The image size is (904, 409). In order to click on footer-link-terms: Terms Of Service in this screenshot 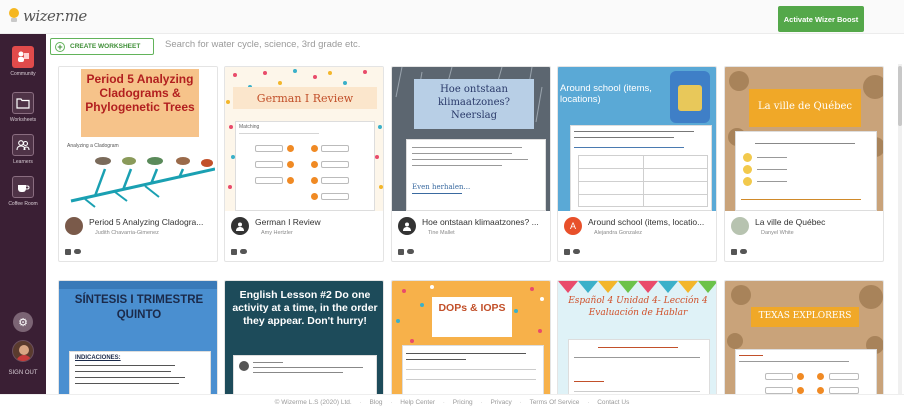, I will do `click(555, 402)`.